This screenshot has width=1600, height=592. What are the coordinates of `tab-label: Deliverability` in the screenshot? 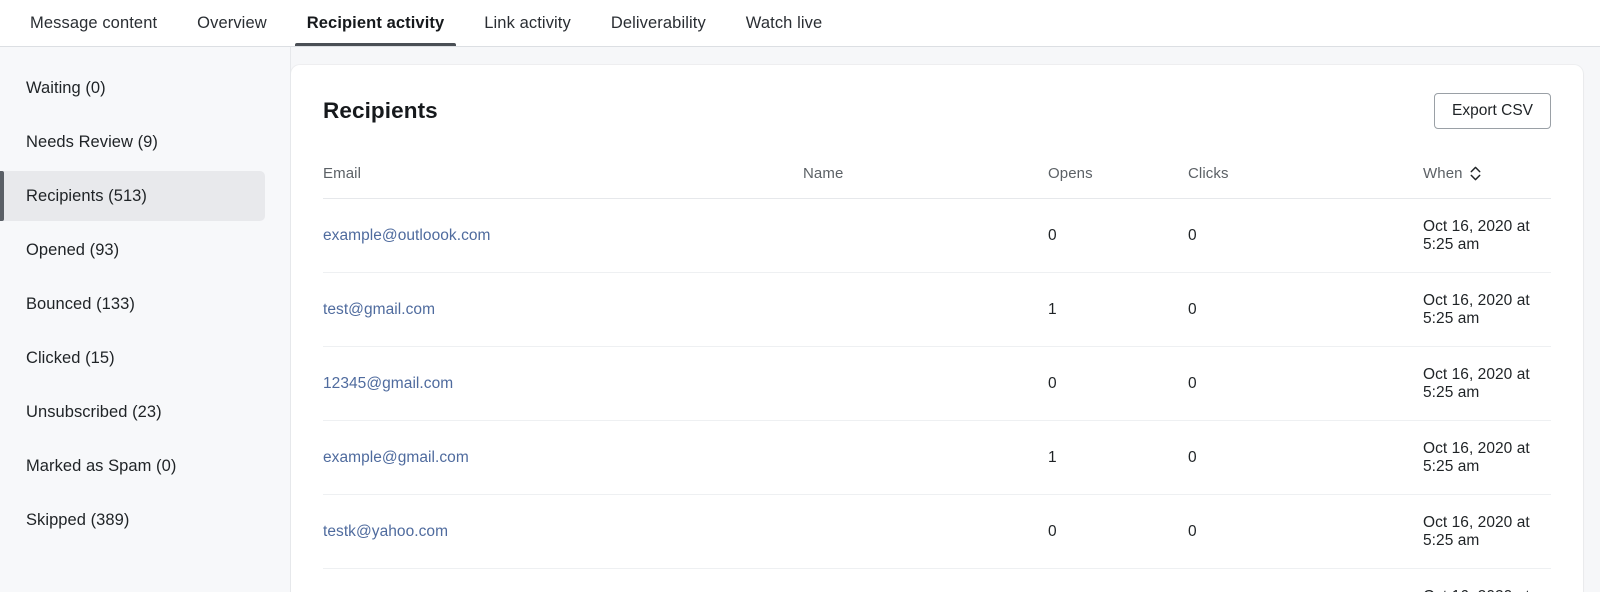 It's located at (658, 22).